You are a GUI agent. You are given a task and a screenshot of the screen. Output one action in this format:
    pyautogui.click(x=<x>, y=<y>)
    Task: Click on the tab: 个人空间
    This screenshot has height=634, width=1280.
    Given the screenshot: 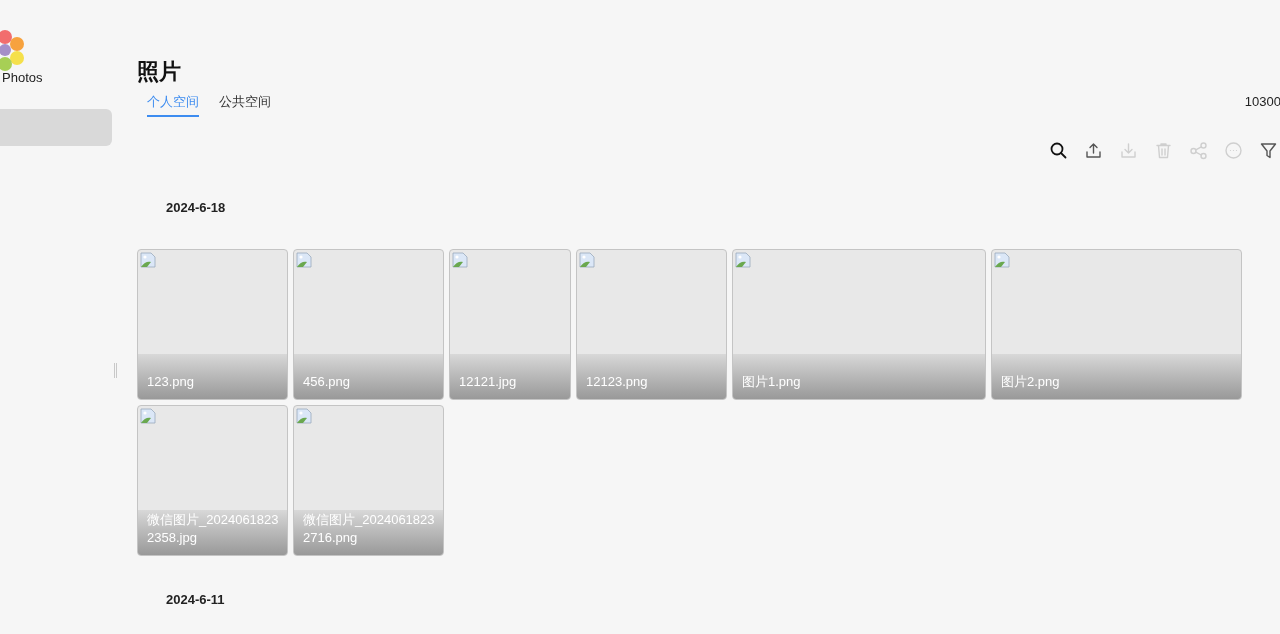 What is the action you would take?
    pyautogui.click(x=173, y=105)
    